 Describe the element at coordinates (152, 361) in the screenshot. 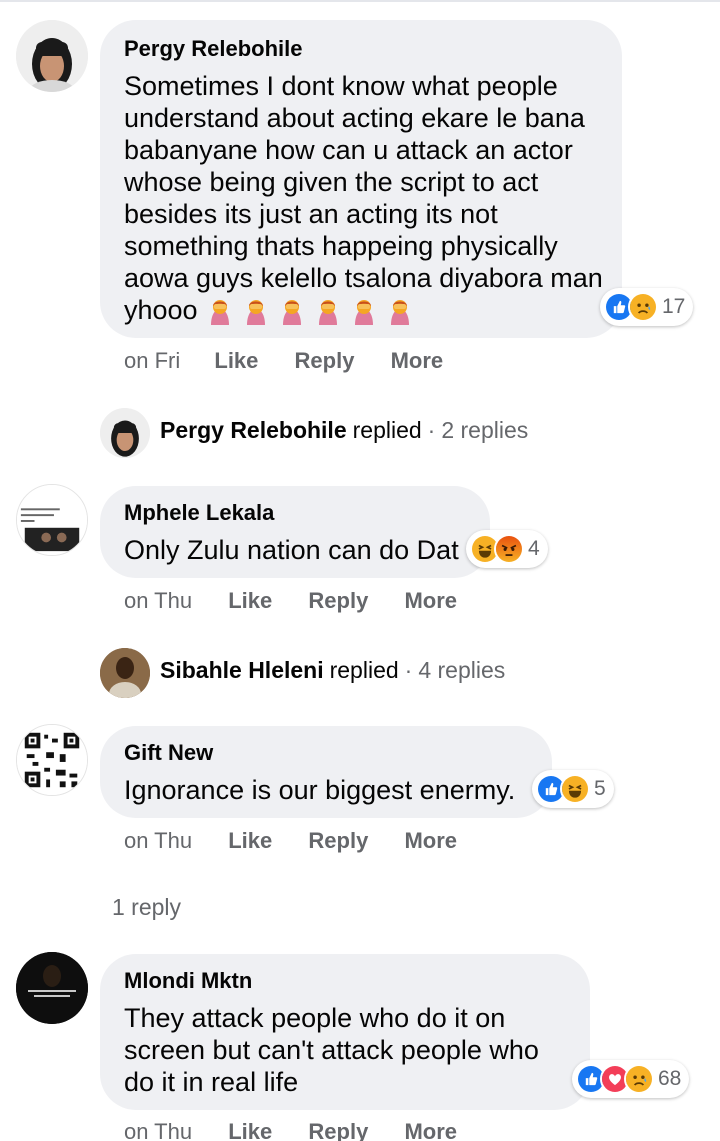

I see `comment-time: on Fri` at that location.